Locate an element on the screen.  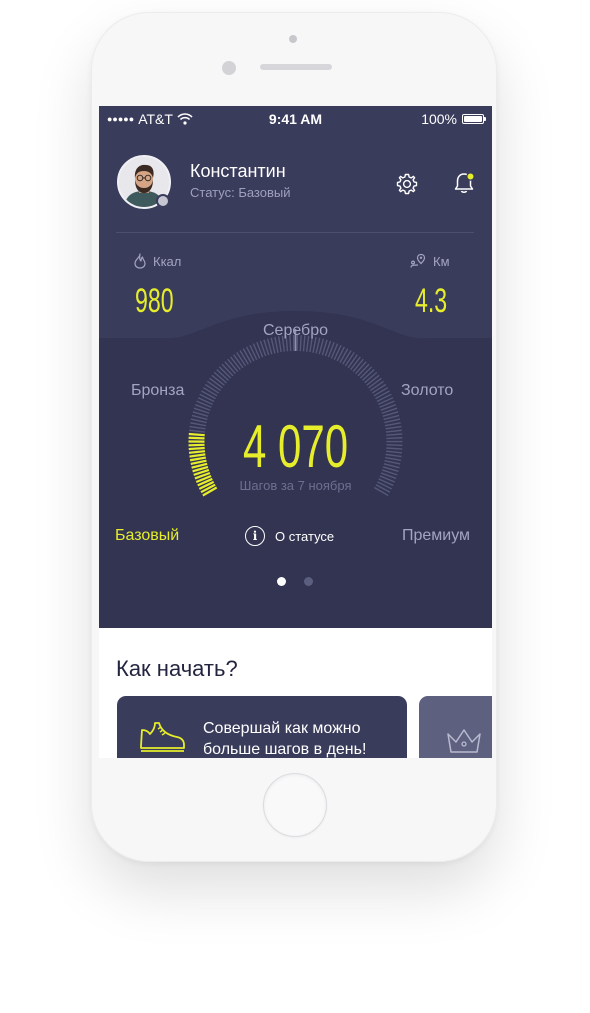
proximity-sensor is located at coordinates (229, 68).